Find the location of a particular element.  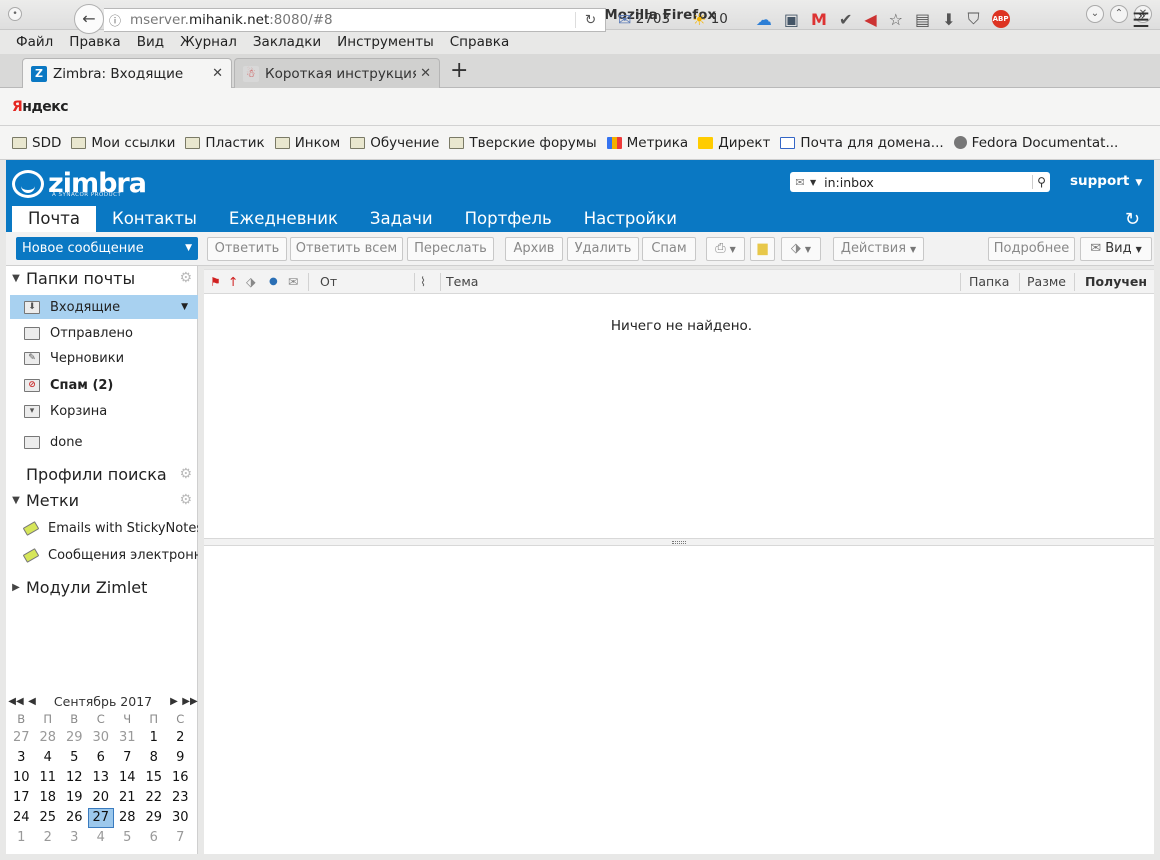

calendar-day-today: 27 is located at coordinates (100, 818).